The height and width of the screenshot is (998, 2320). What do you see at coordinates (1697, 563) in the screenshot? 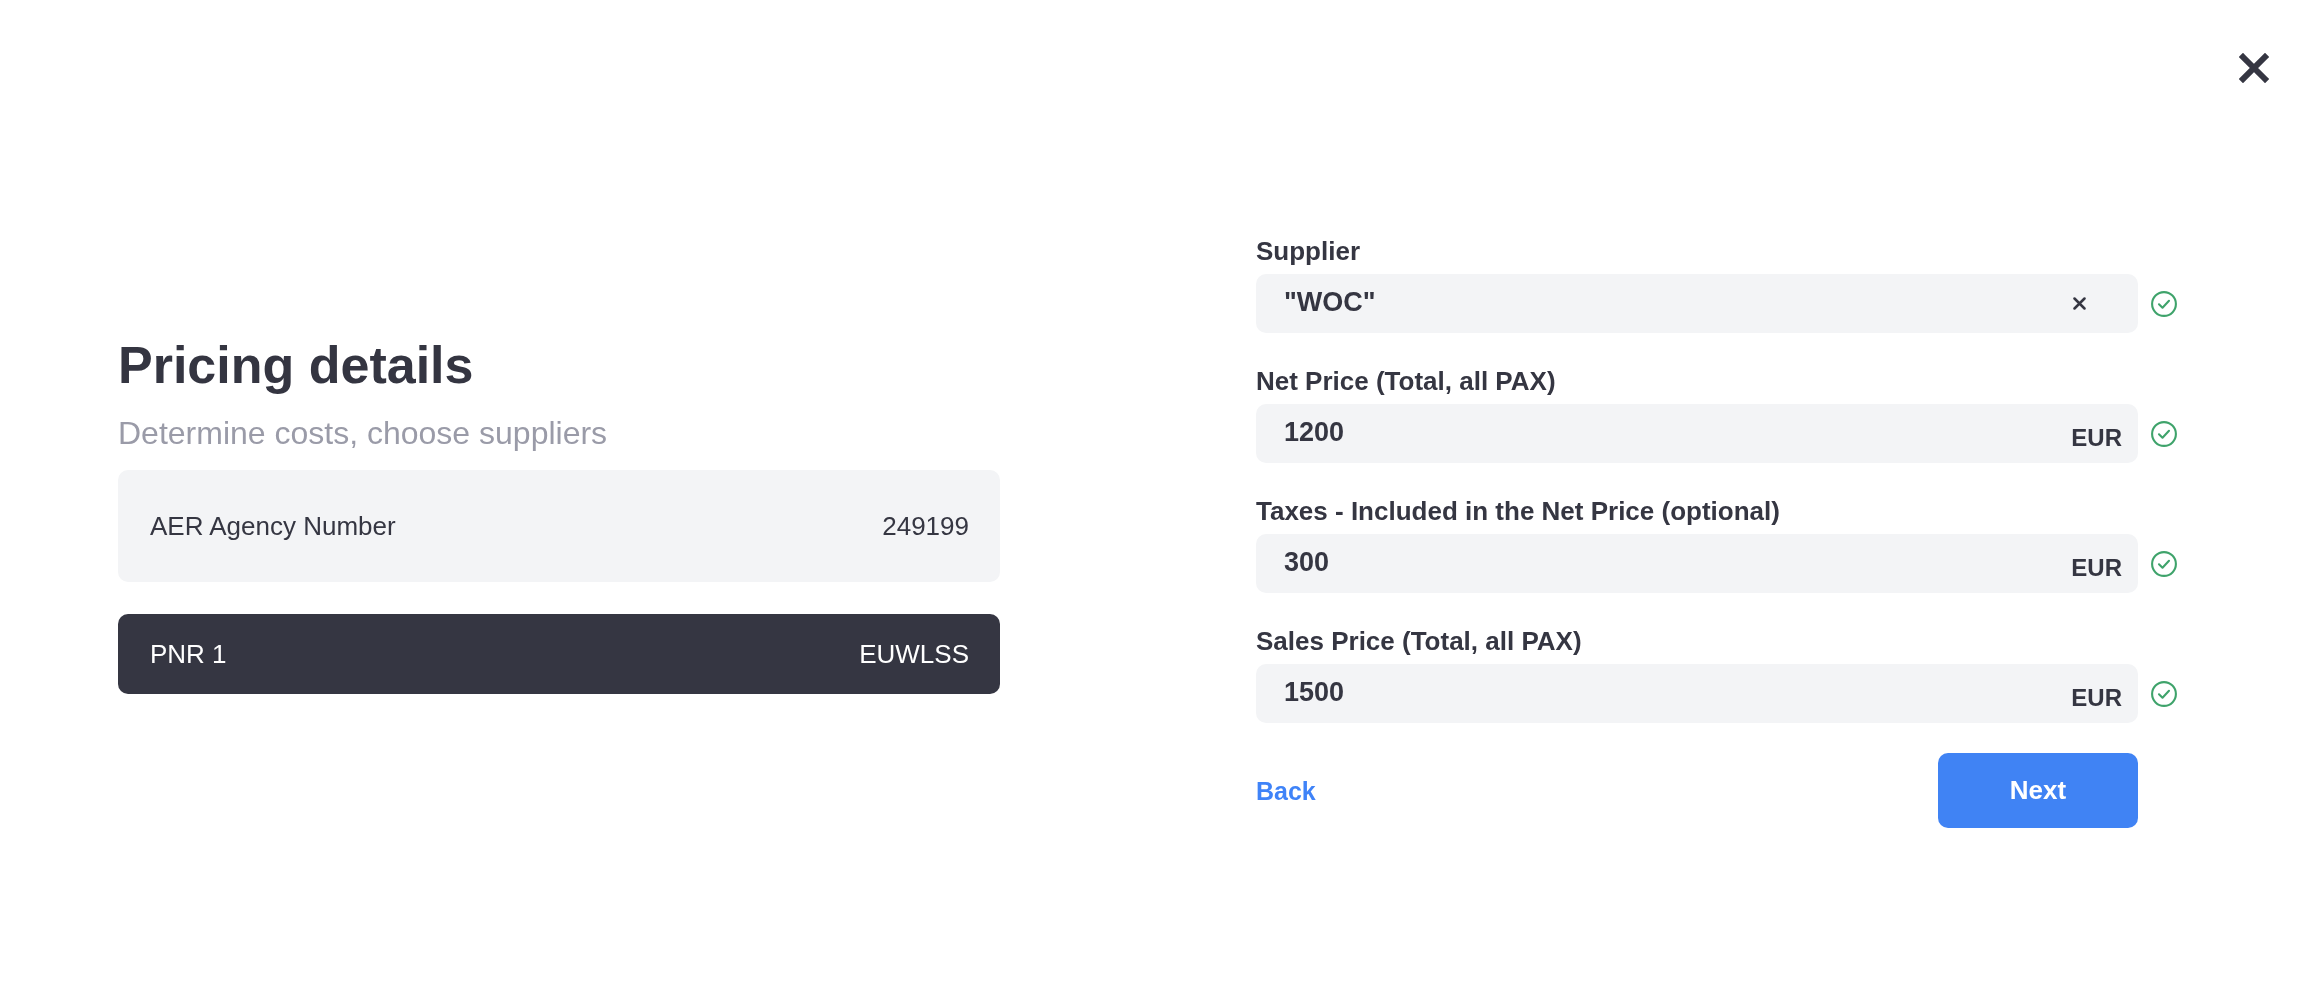
I see `input-field: 300 EUR` at bounding box center [1697, 563].